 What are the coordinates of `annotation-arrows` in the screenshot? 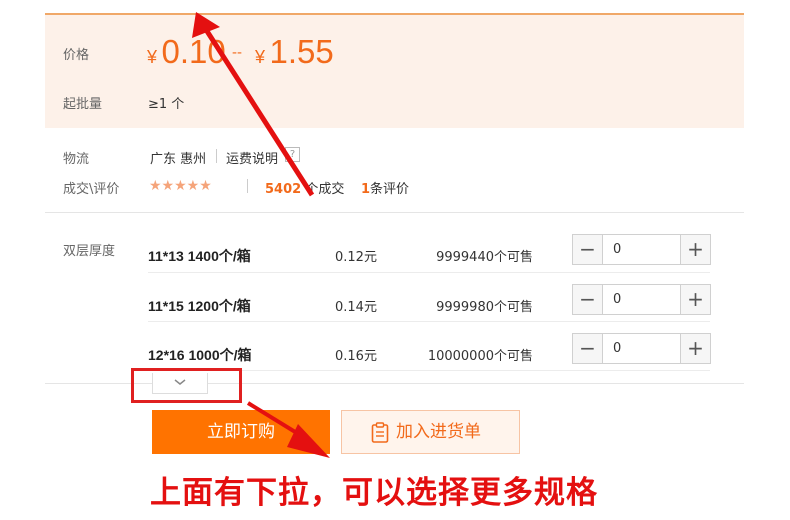 It's located at (261, 235).